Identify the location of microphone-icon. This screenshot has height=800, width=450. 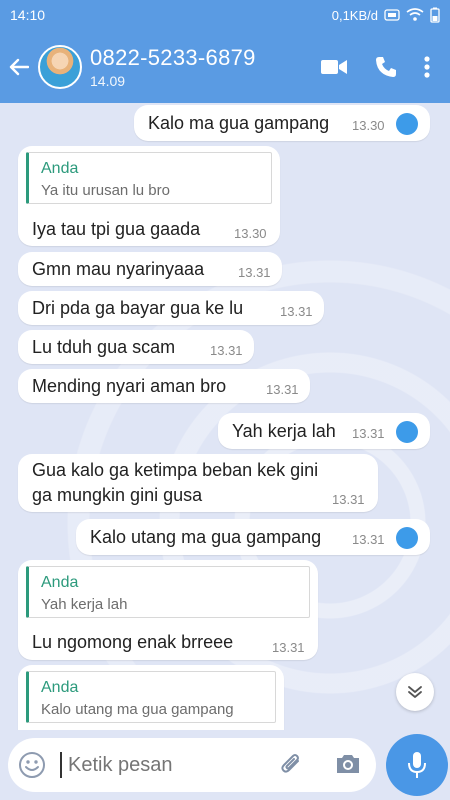
(417, 765).